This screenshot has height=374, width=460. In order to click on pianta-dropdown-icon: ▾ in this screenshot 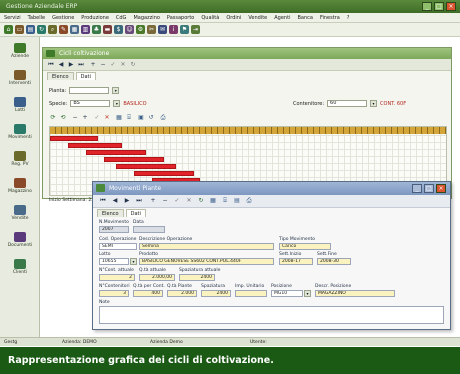, I will do `click(116, 90)`.